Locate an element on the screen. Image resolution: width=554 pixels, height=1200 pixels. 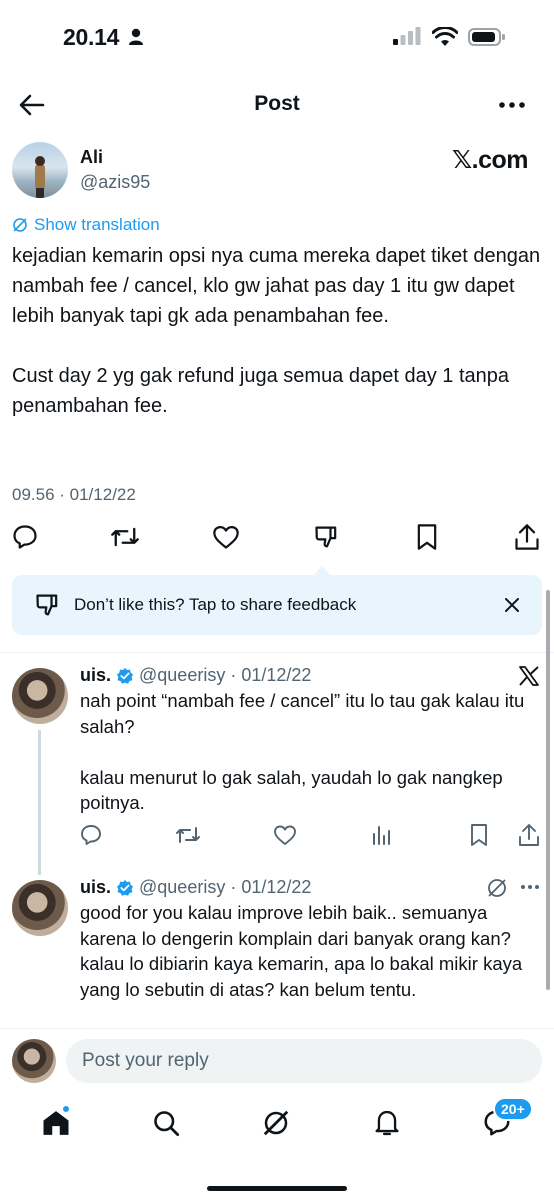
x-com-watermark: 𝕏.com is located at coordinates (490, 160).